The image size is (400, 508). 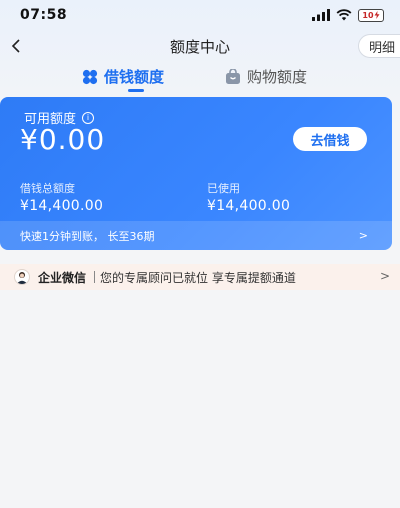 What do you see at coordinates (63, 139) in the screenshot?
I see `available-amount: ¥0.00` at bounding box center [63, 139].